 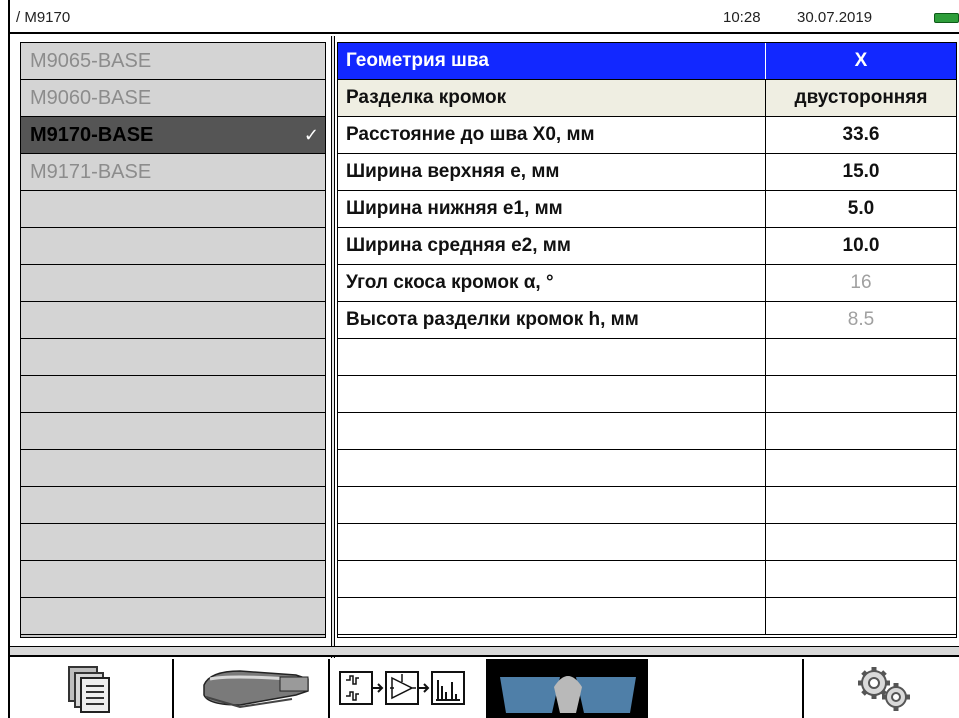 What do you see at coordinates (742, 17) in the screenshot?
I see `clock: 10:28` at bounding box center [742, 17].